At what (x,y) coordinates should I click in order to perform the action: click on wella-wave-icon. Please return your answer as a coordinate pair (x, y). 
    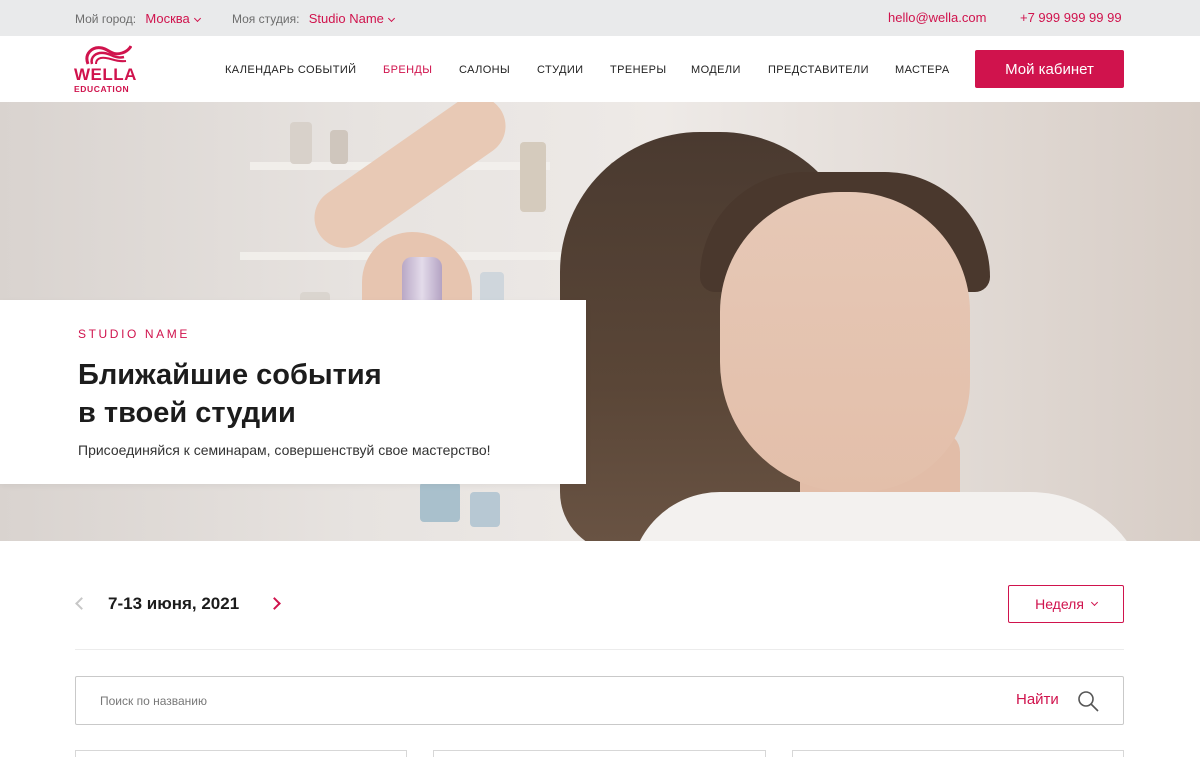
    Looking at the image, I should click on (108, 55).